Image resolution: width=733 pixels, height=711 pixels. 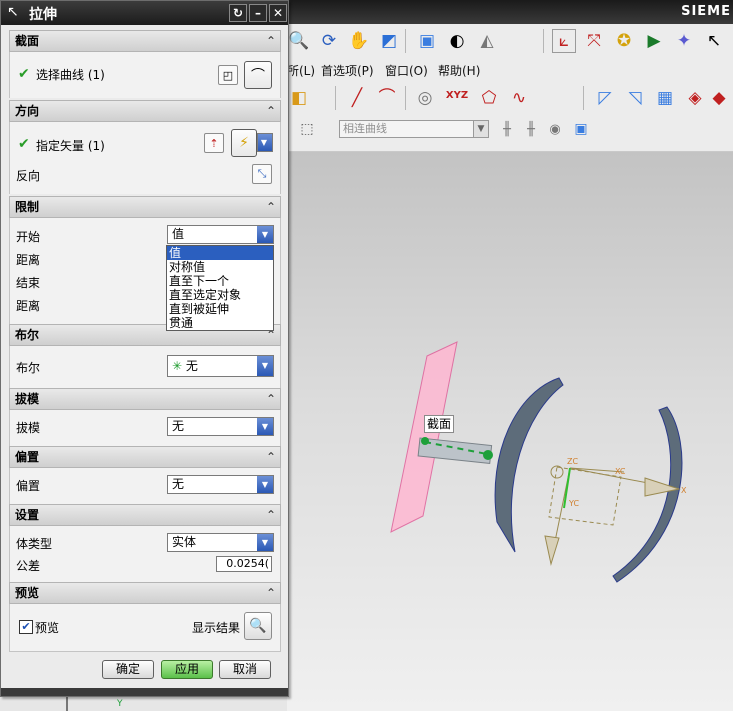 I want to click on surface-sweep-icon: ◹, so click(x=635, y=98).